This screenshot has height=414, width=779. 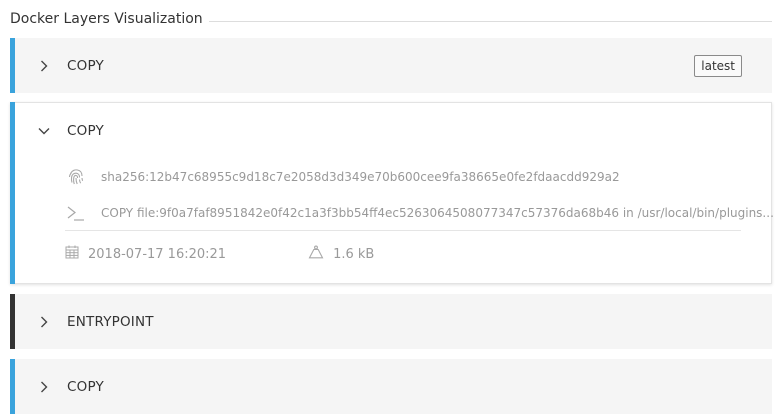 I want to click on layer-toggle: COPY latest, so click(x=391, y=65).